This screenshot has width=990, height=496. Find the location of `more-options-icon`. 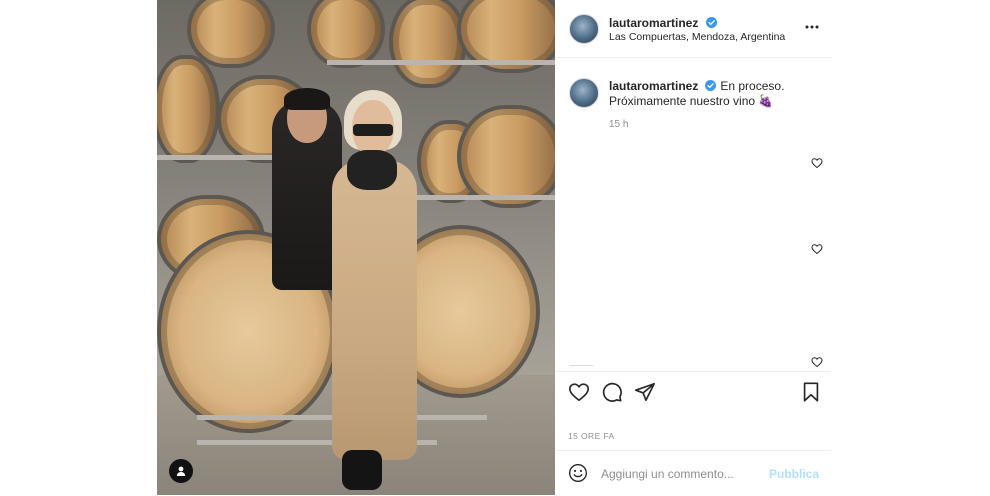

more-options-icon is located at coordinates (812, 27).